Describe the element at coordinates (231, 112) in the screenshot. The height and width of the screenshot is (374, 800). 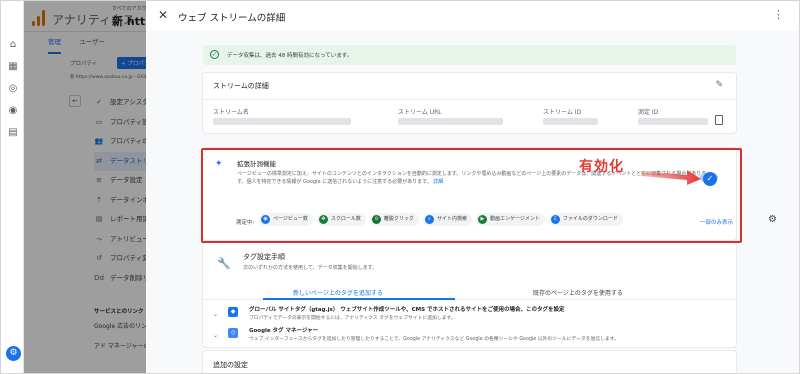
I see `stream-name-label: ストリーム名` at that location.